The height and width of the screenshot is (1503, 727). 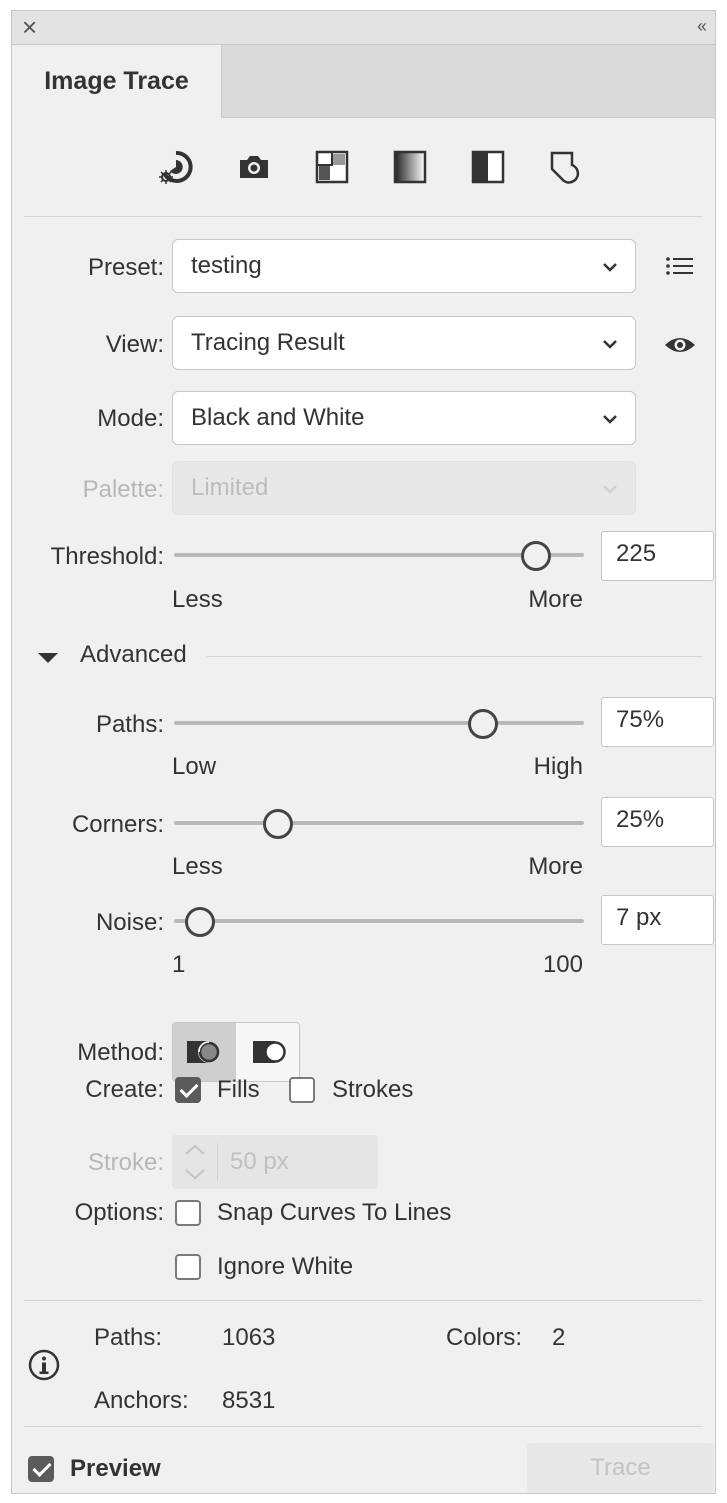 What do you see at coordinates (559, 1337) in the screenshot?
I see `info-colors-value: 2` at bounding box center [559, 1337].